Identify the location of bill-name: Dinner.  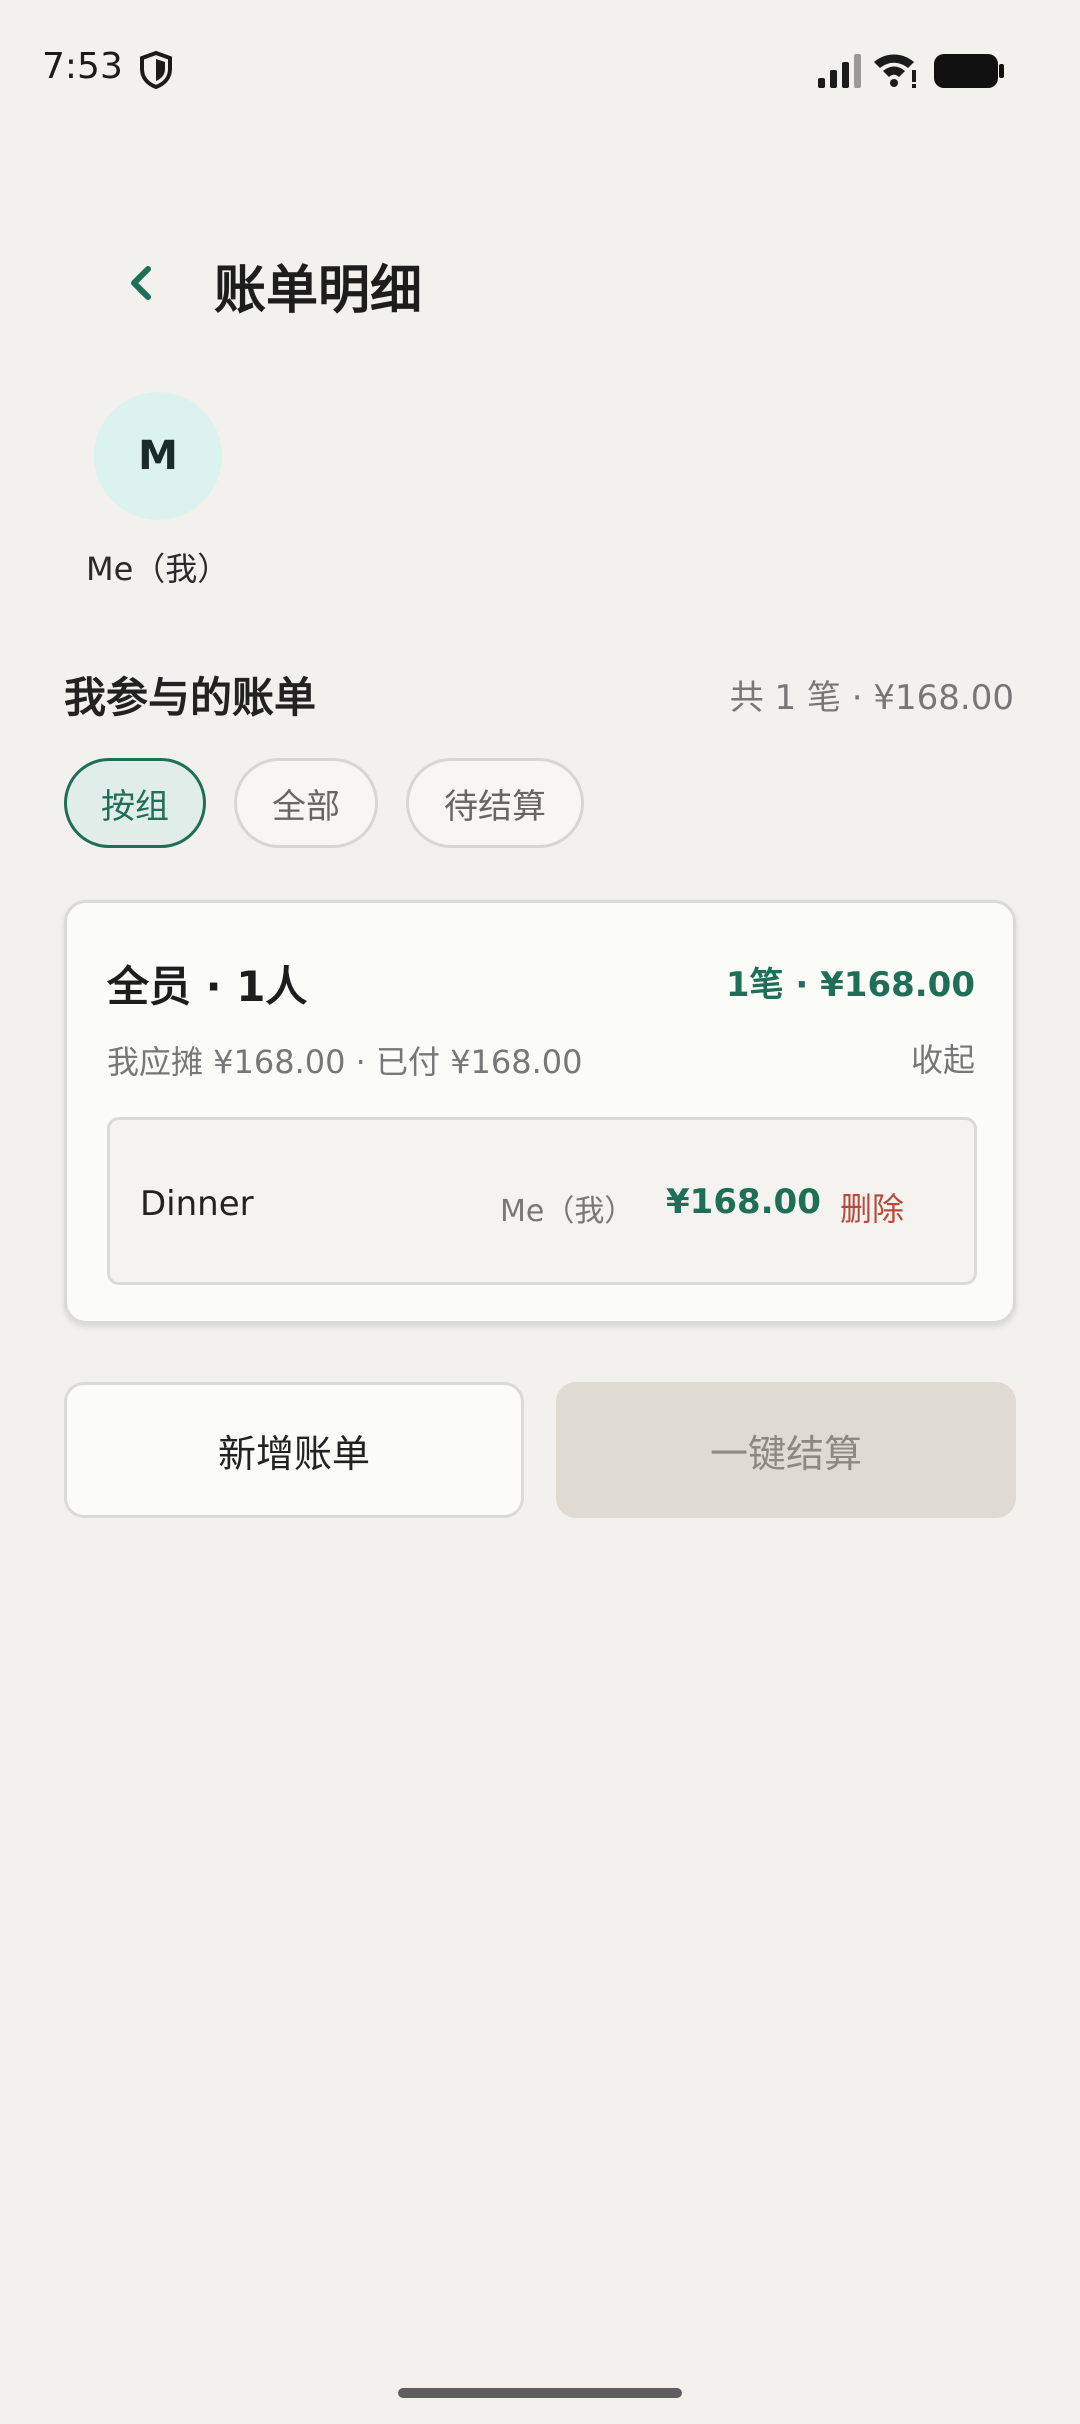
(197, 1204).